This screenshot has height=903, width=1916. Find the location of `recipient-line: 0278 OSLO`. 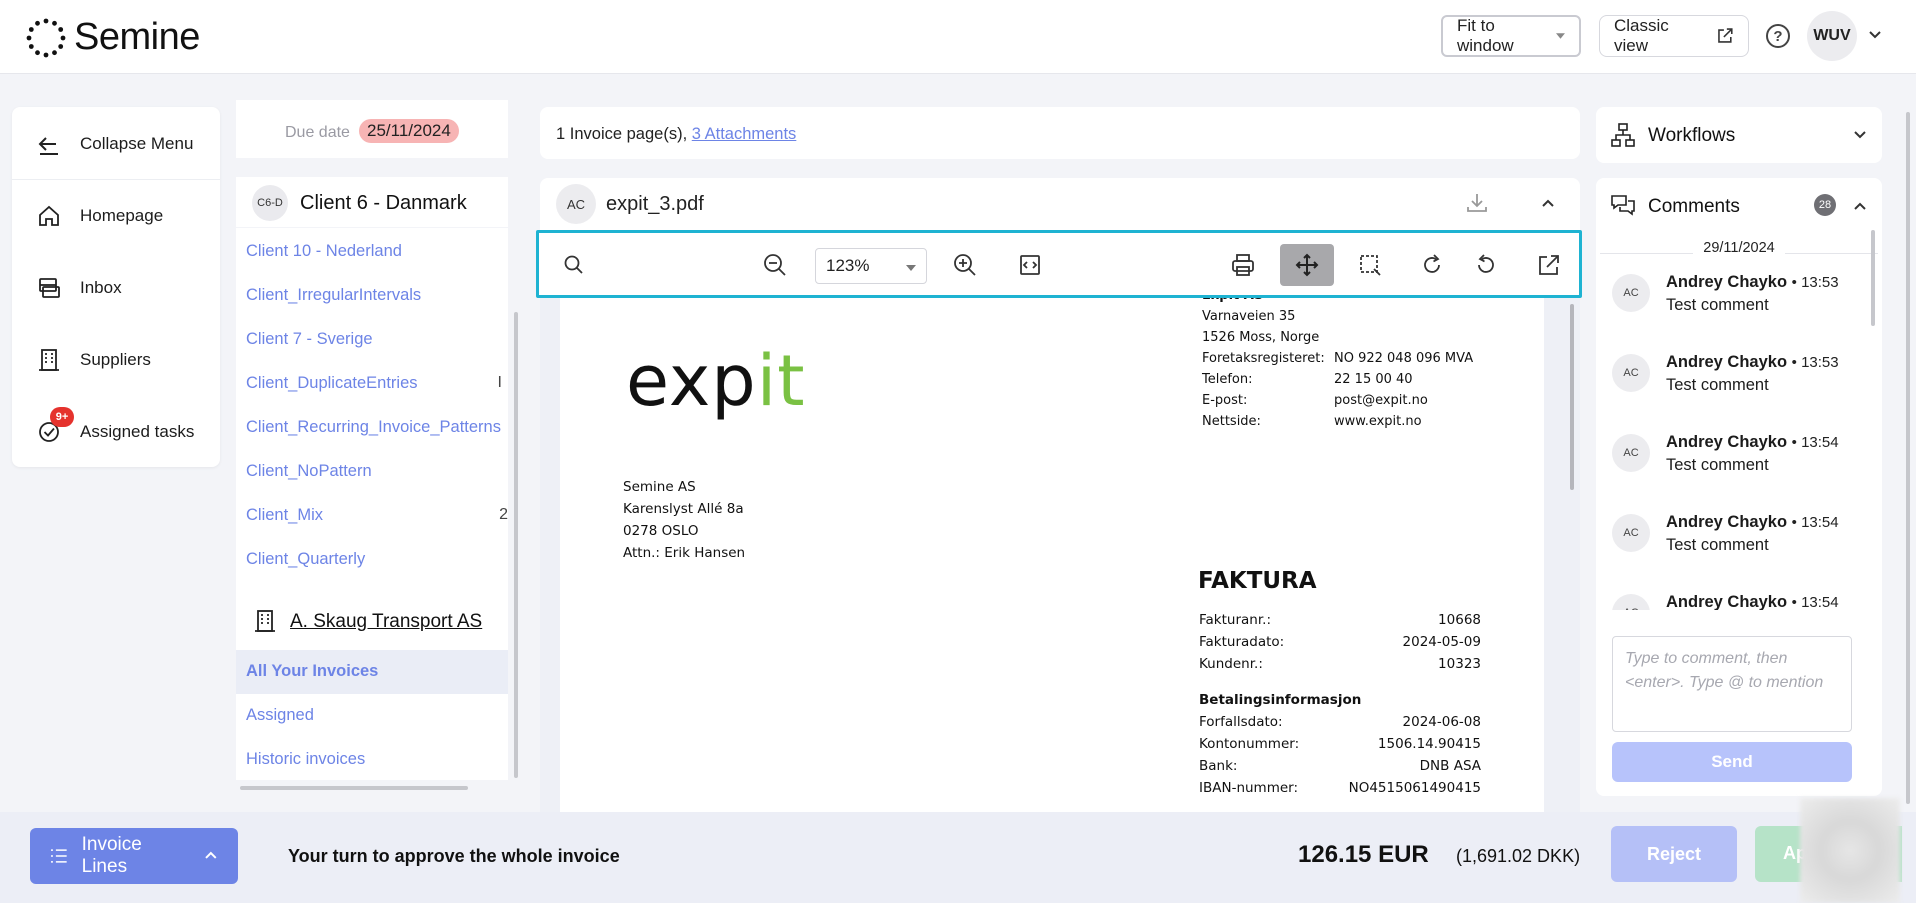

recipient-line: 0278 OSLO is located at coordinates (661, 531).